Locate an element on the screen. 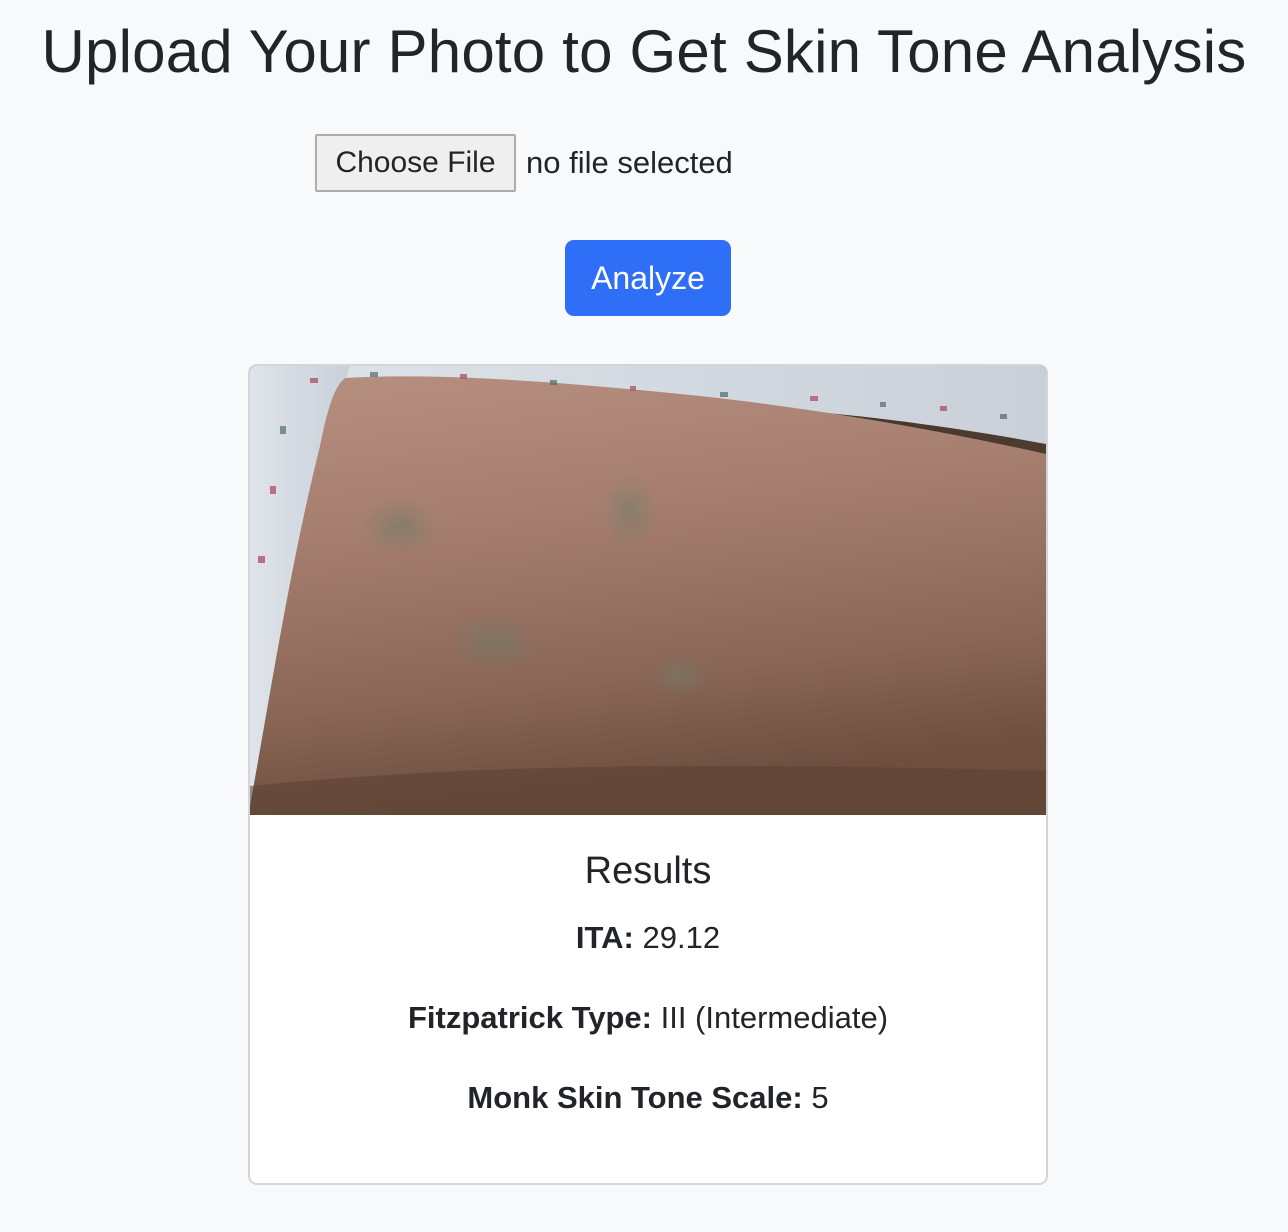 This screenshot has height=1232, width=1288. fitzpatrick-label: Fitzpatrick Type: is located at coordinates (529, 1017).